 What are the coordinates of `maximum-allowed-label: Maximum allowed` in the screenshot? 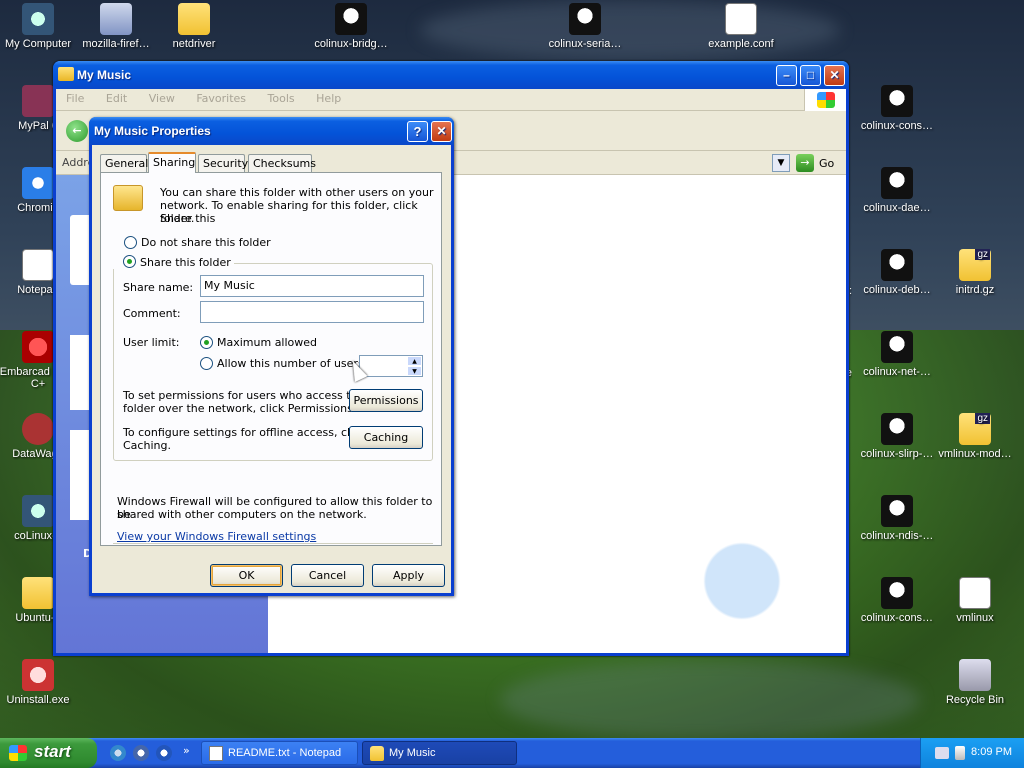 It's located at (267, 342).